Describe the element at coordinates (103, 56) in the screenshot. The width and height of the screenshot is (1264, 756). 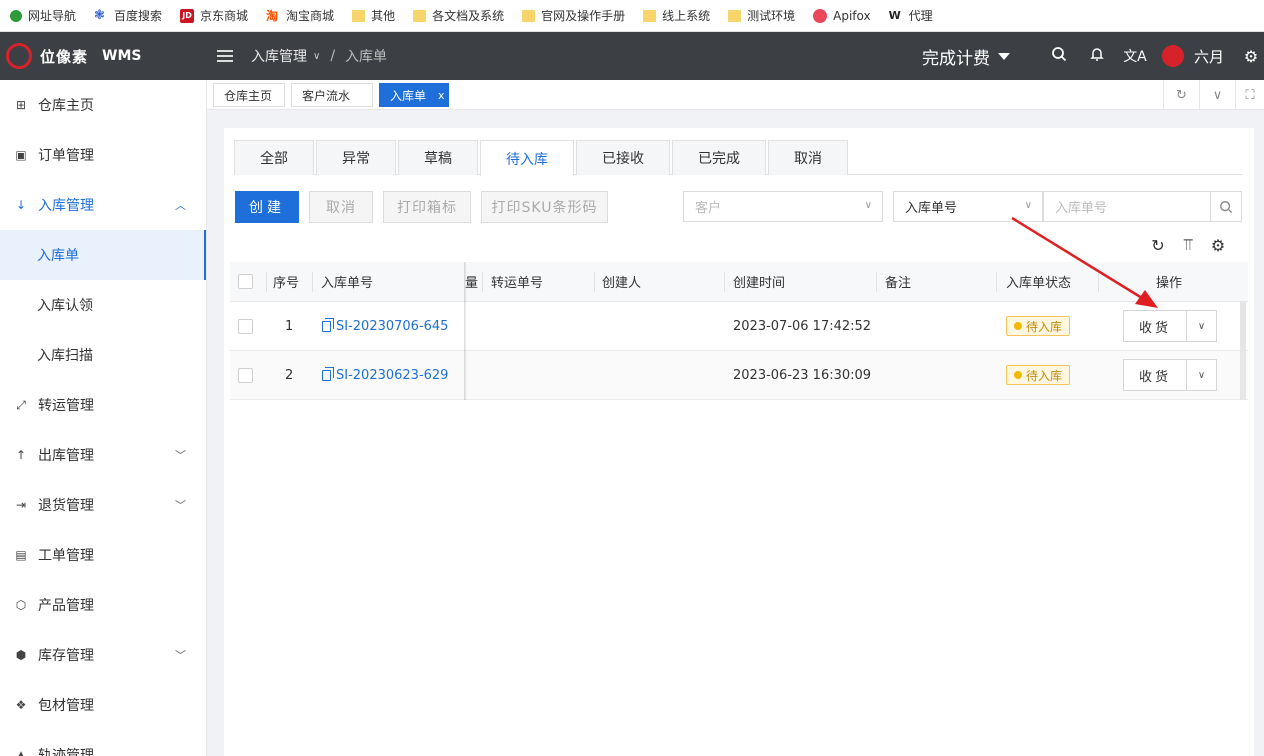
I see `app-logo: 位像素 WMS` at that location.